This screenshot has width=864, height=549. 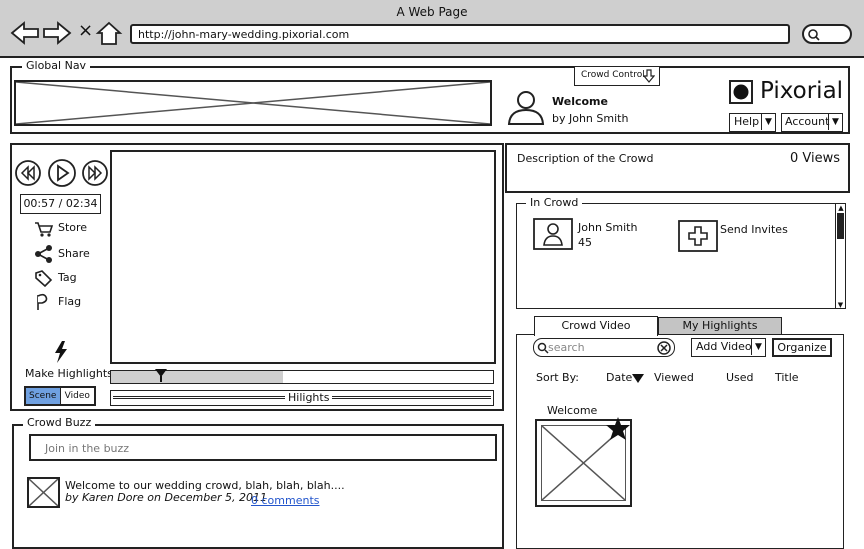 What do you see at coordinates (109, 33) in the screenshot?
I see `home-icon` at bounding box center [109, 33].